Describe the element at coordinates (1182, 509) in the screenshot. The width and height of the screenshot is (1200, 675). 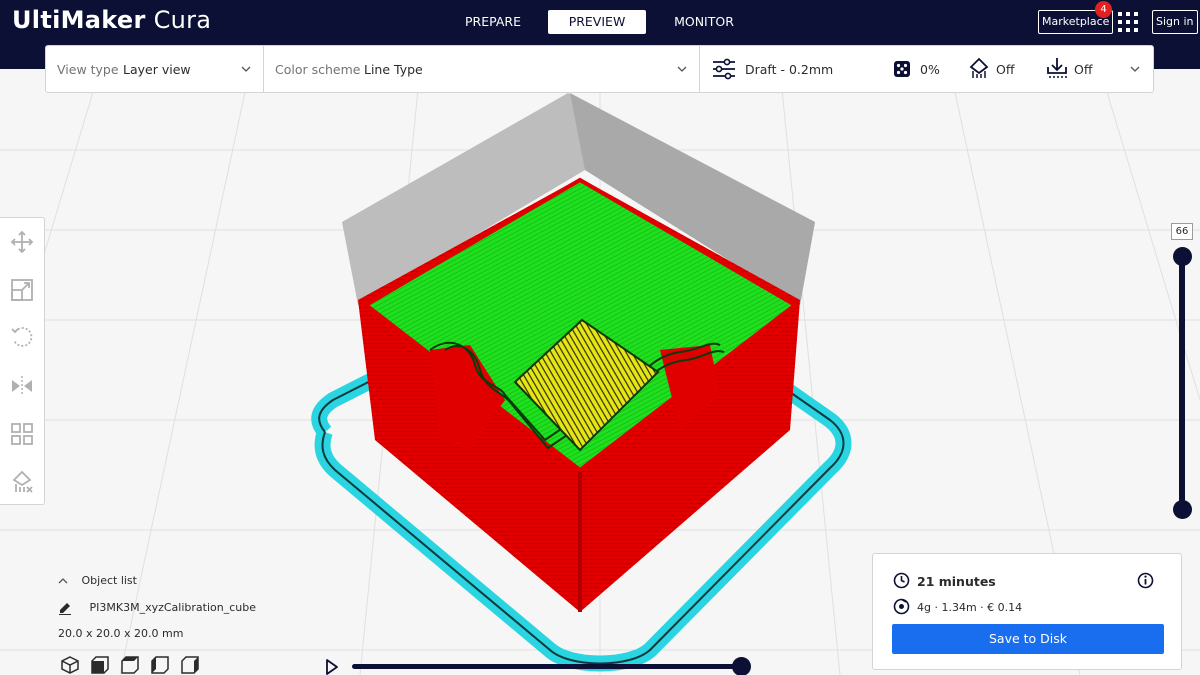
I see `layer-slider-bottom-handle` at that location.